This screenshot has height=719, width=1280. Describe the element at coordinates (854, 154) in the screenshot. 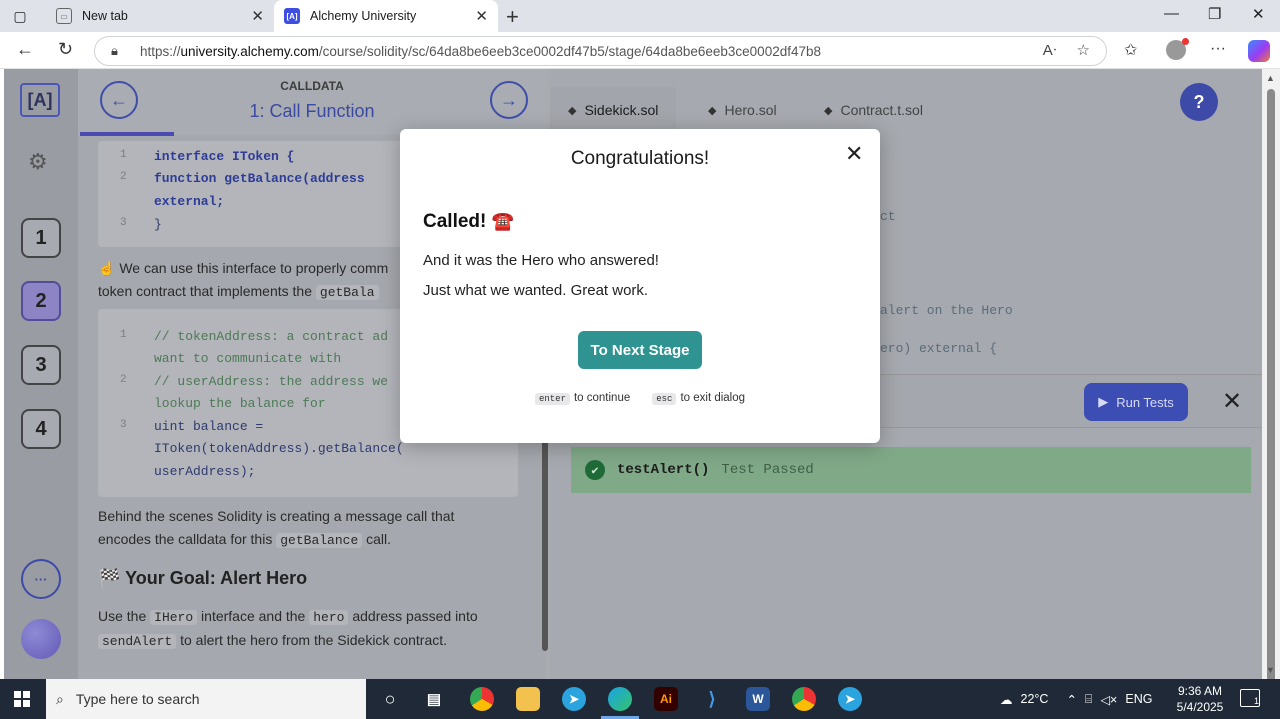

I see `close-icon: ✕` at that location.